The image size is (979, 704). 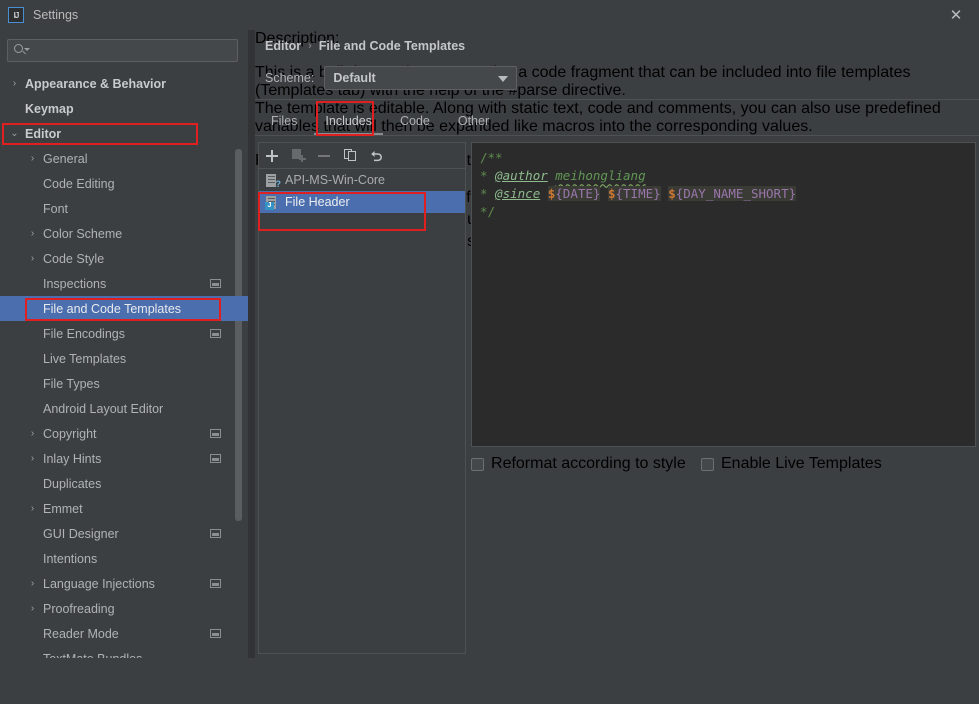 I want to click on sidebar-item-label: Live Templates, so click(x=85, y=358).